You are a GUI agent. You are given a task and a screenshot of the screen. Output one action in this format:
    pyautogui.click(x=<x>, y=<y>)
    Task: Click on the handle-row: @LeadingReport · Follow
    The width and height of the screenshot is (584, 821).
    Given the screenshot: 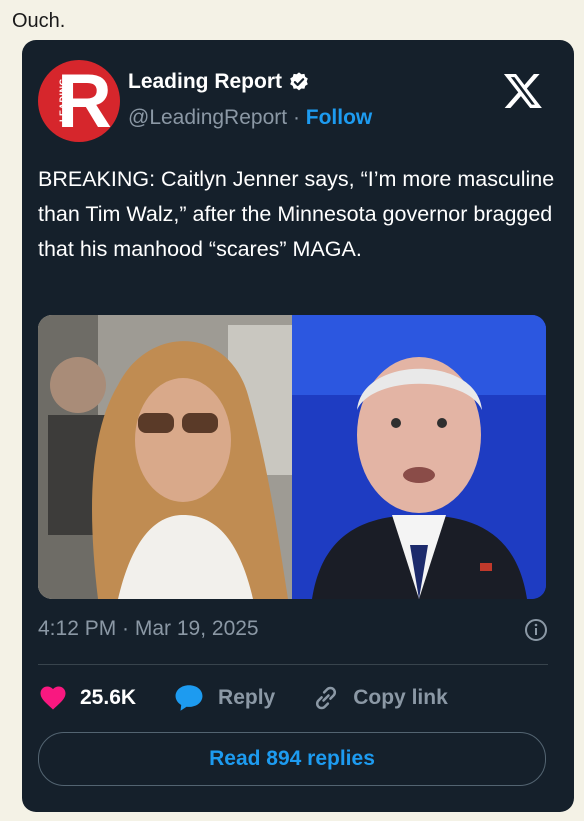 What is the action you would take?
    pyautogui.click(x=250, y=118)
    